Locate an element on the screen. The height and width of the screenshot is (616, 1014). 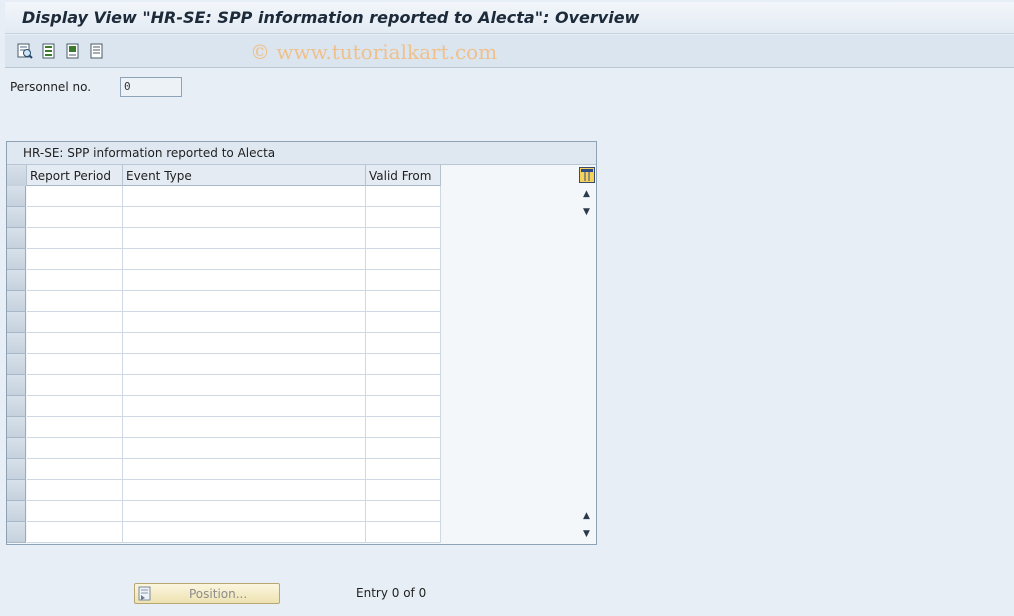
column-header-report-period: Report Period is located at coordinates (75, 175).